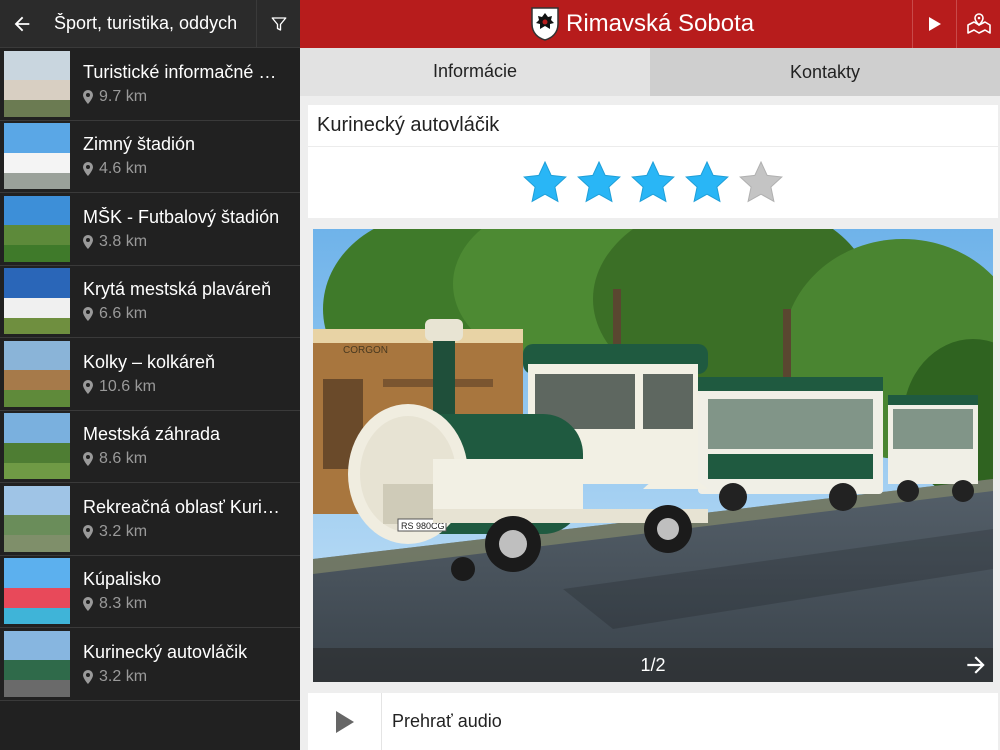 This screenshot has height=750, width=1000. What do you see at coordinates (150, 84) in the screenshot?
I see `poi-list-item: Turistické informačné centrum 9.7 km` at bounding box center [150, 84].